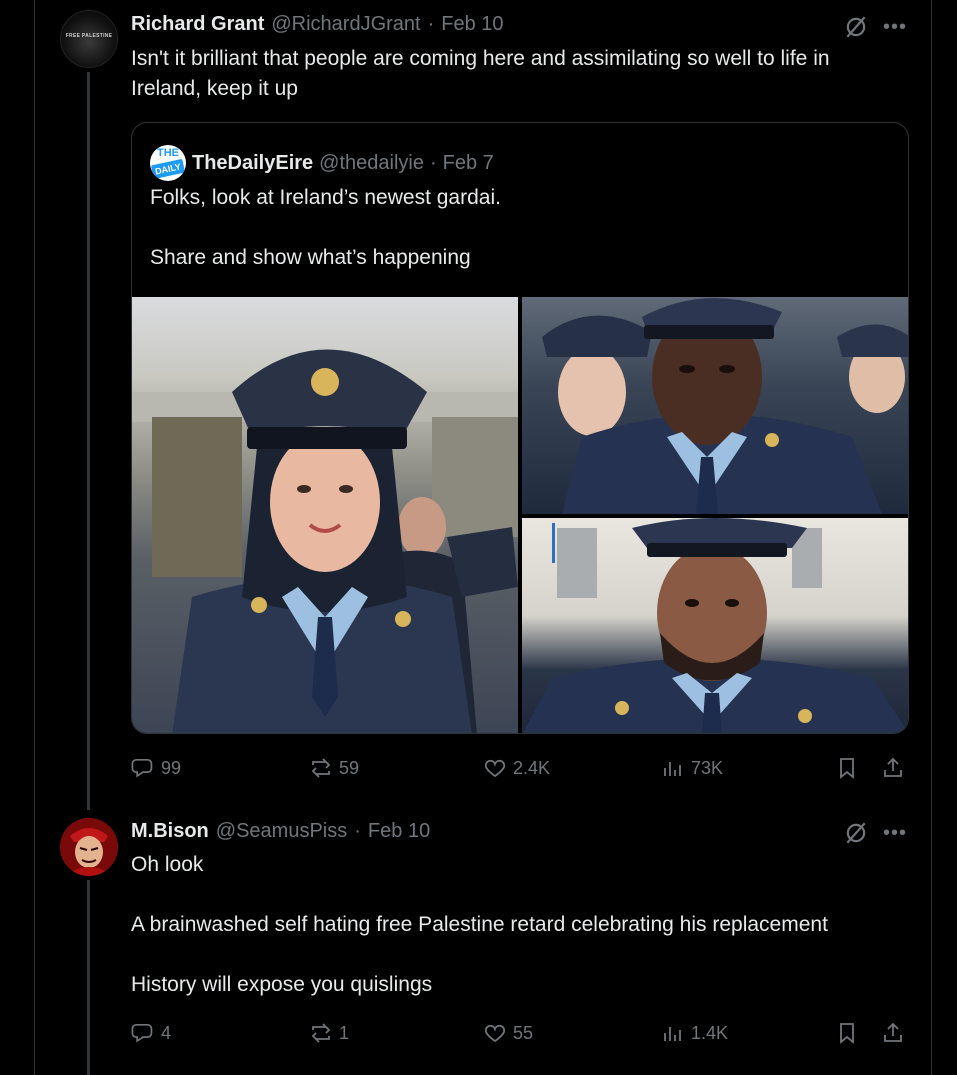 The image size is (957, 1075). I want to click on quoted-date: Feb 7, so click(468, 162).